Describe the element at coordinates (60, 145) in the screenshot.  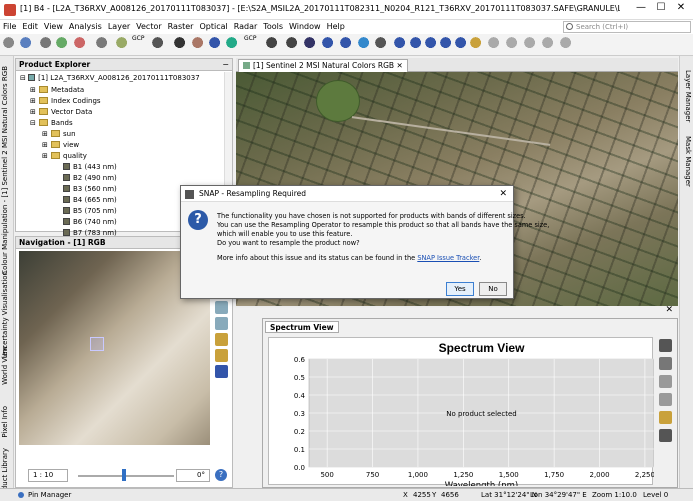
I see `tree-folder-view: ⊞ view` at that location.